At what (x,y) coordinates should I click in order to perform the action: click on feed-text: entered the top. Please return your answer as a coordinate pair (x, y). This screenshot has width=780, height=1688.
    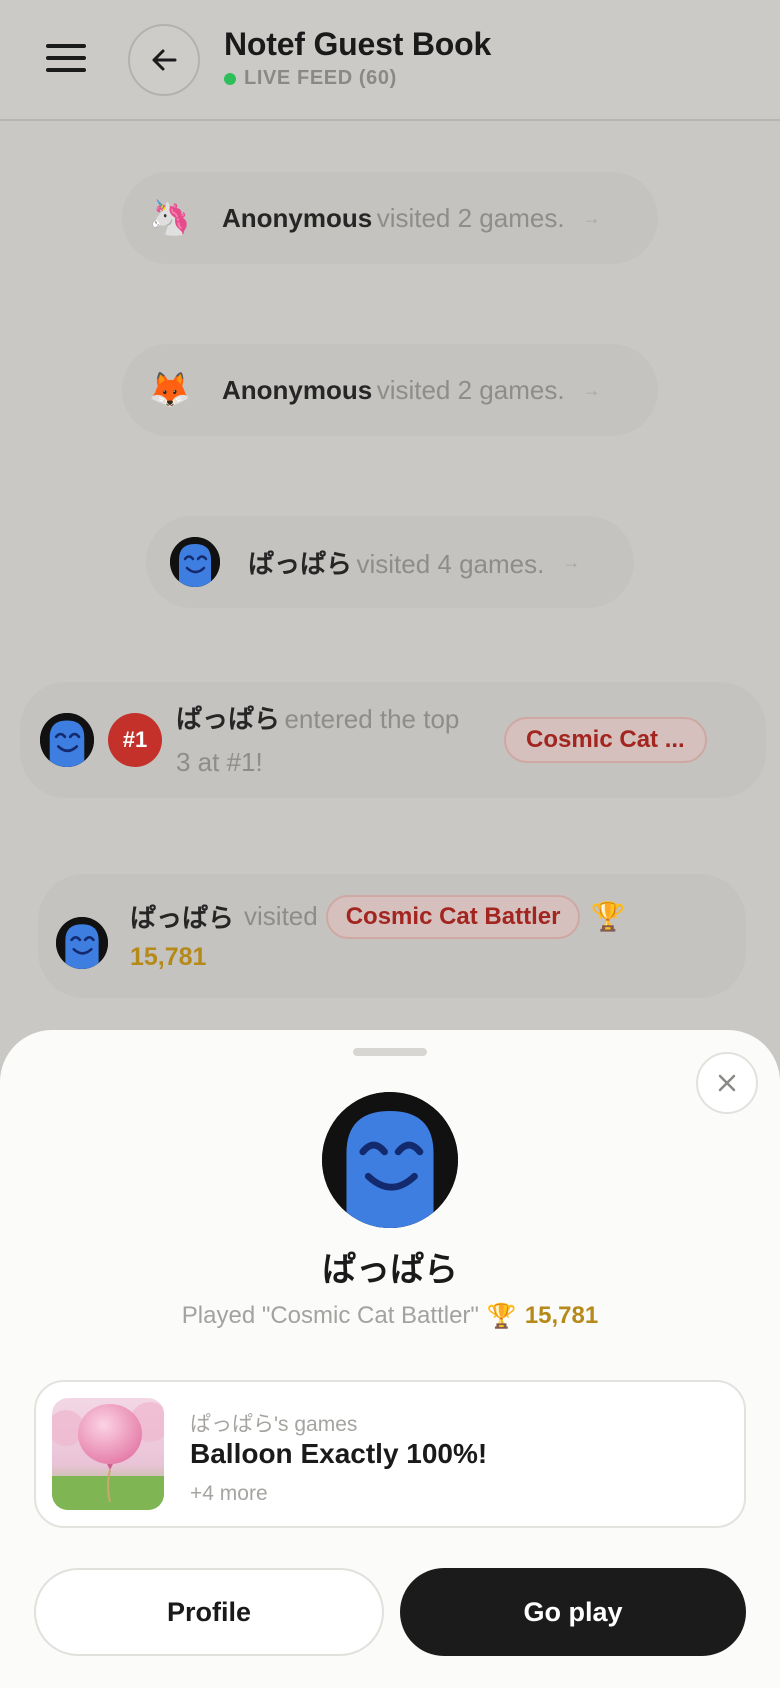
    Looking at the image, I should click on (372, 718).